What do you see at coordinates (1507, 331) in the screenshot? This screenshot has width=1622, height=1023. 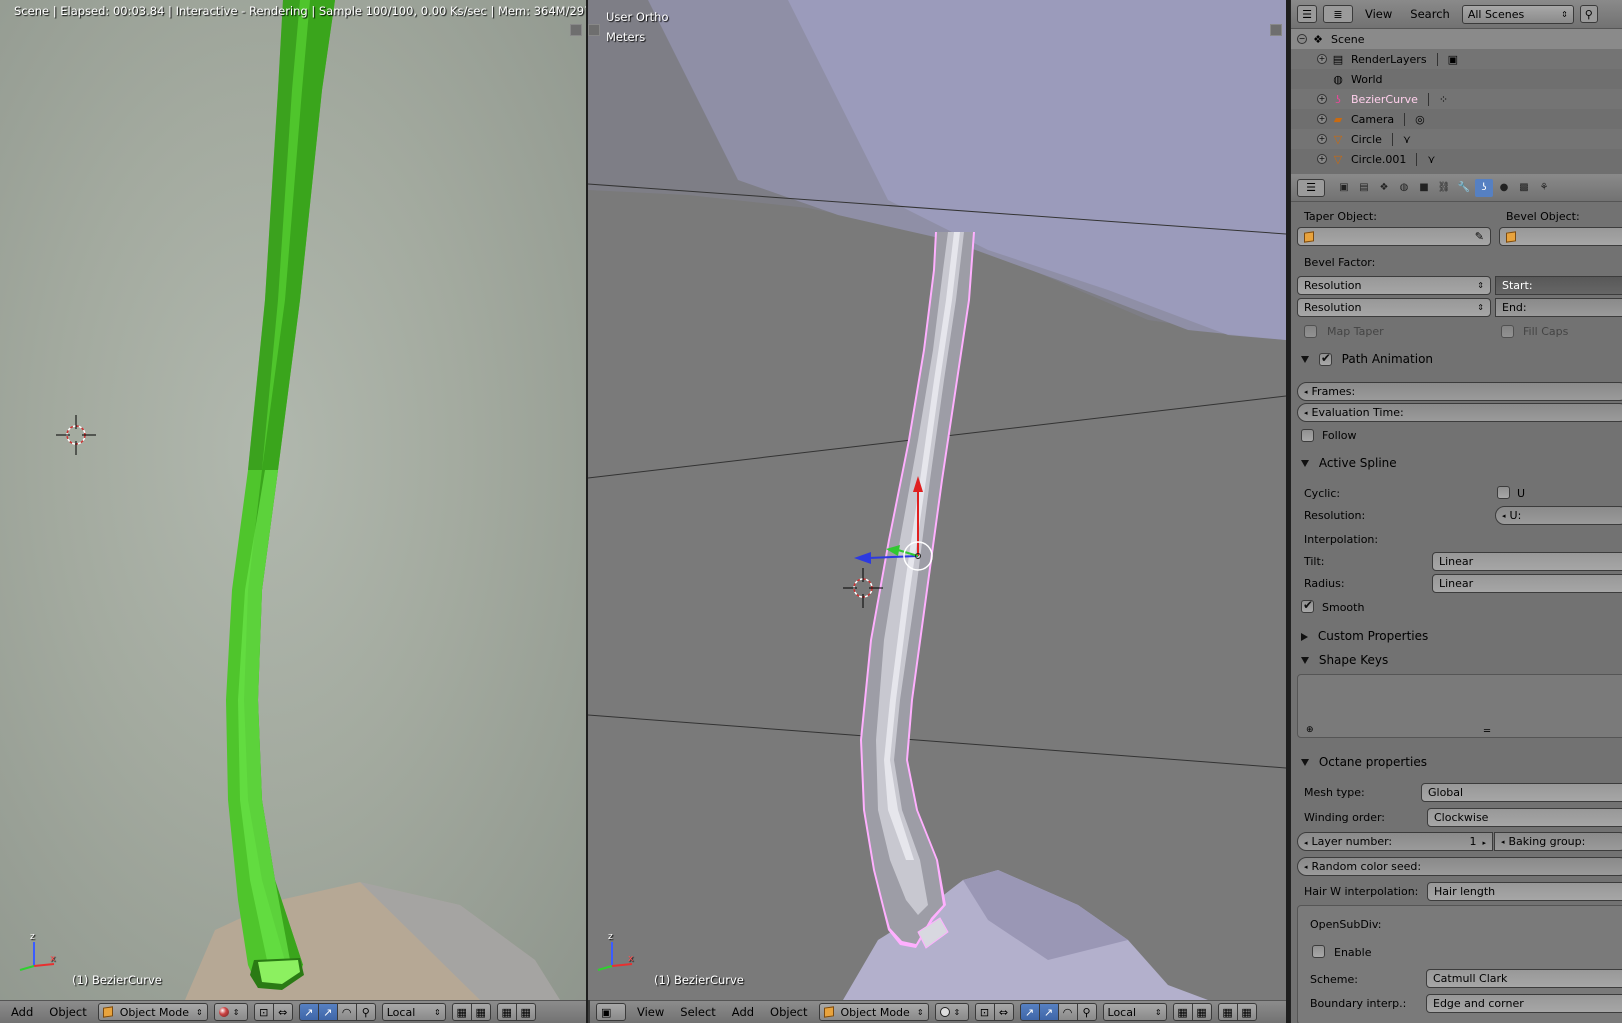 I see `fill-caps-checkbox` at bounding box center [1507, 331].